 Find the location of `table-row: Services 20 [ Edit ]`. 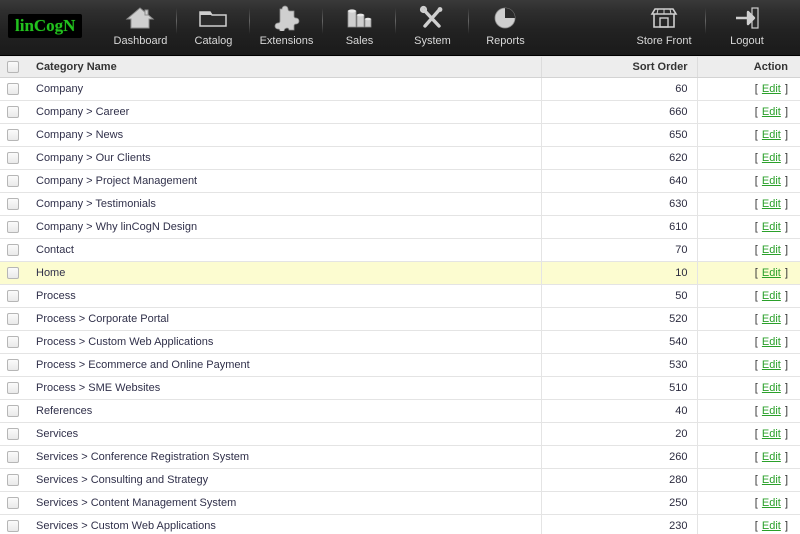

table-row: Services 20 [ Edit ] is located at coordinates (400, 434).